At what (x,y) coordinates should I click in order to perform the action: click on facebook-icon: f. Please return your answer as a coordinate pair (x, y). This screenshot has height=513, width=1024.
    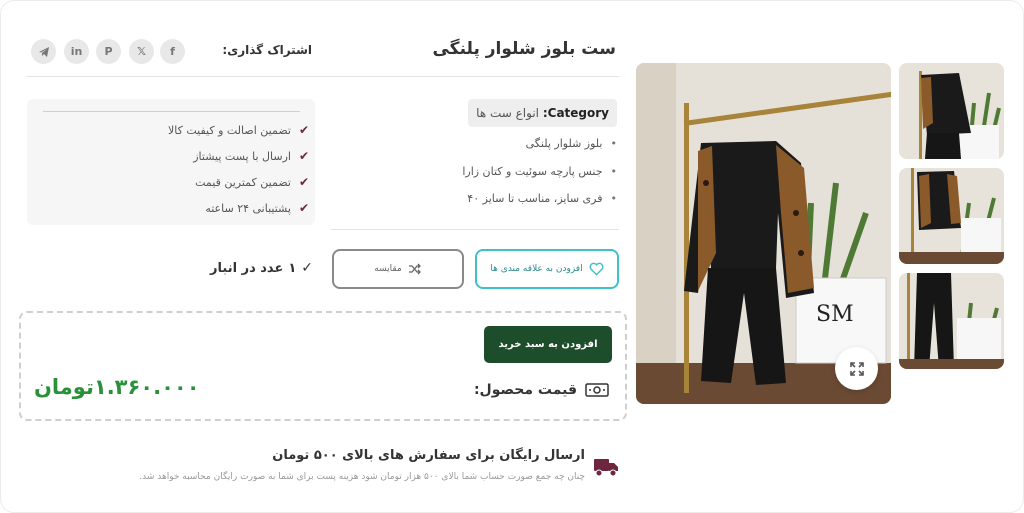
    Looking at the image, I should click on (172, 51).